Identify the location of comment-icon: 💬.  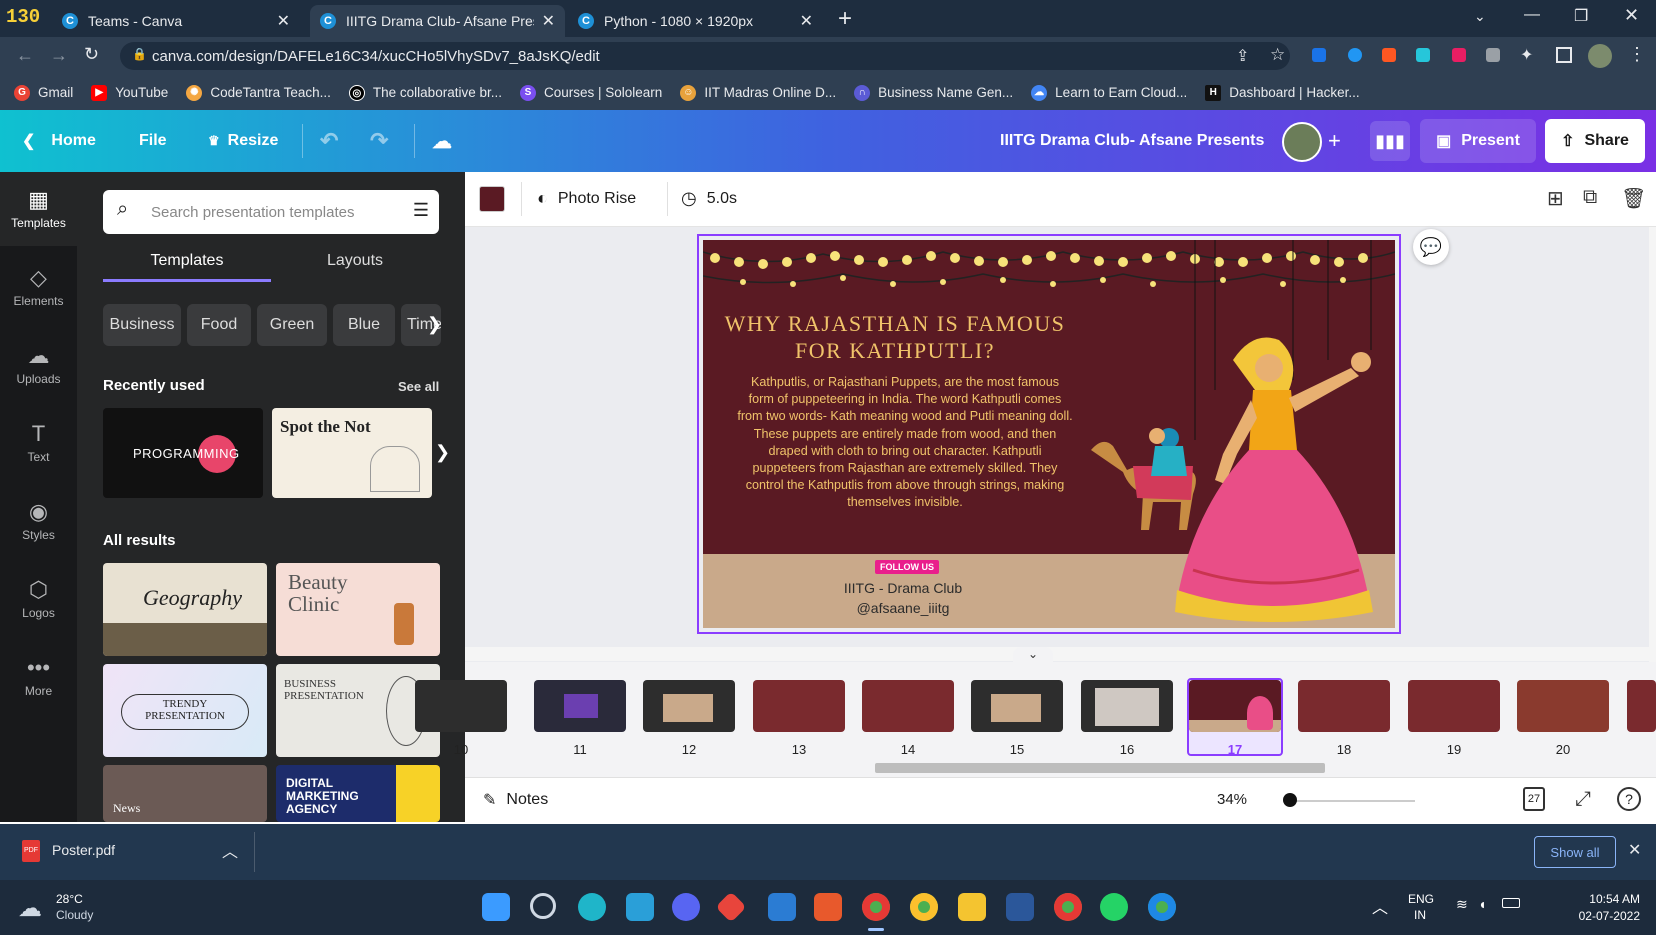
(1431, 247).